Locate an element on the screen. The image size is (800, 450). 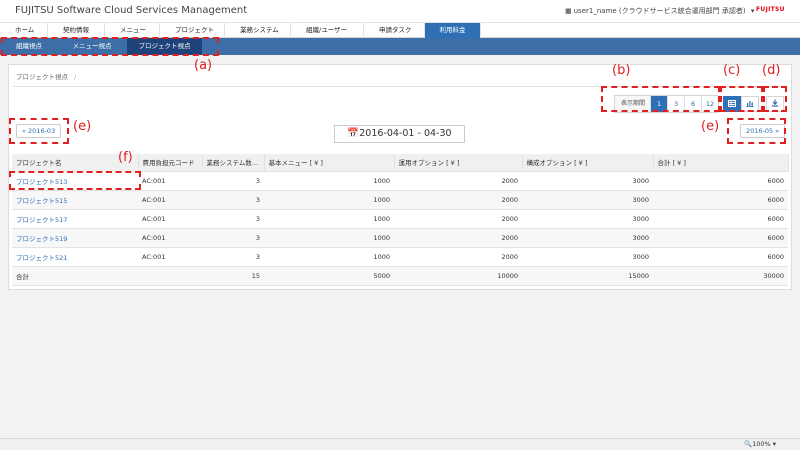
annotation-box-f is located at coordinates (75, 180).